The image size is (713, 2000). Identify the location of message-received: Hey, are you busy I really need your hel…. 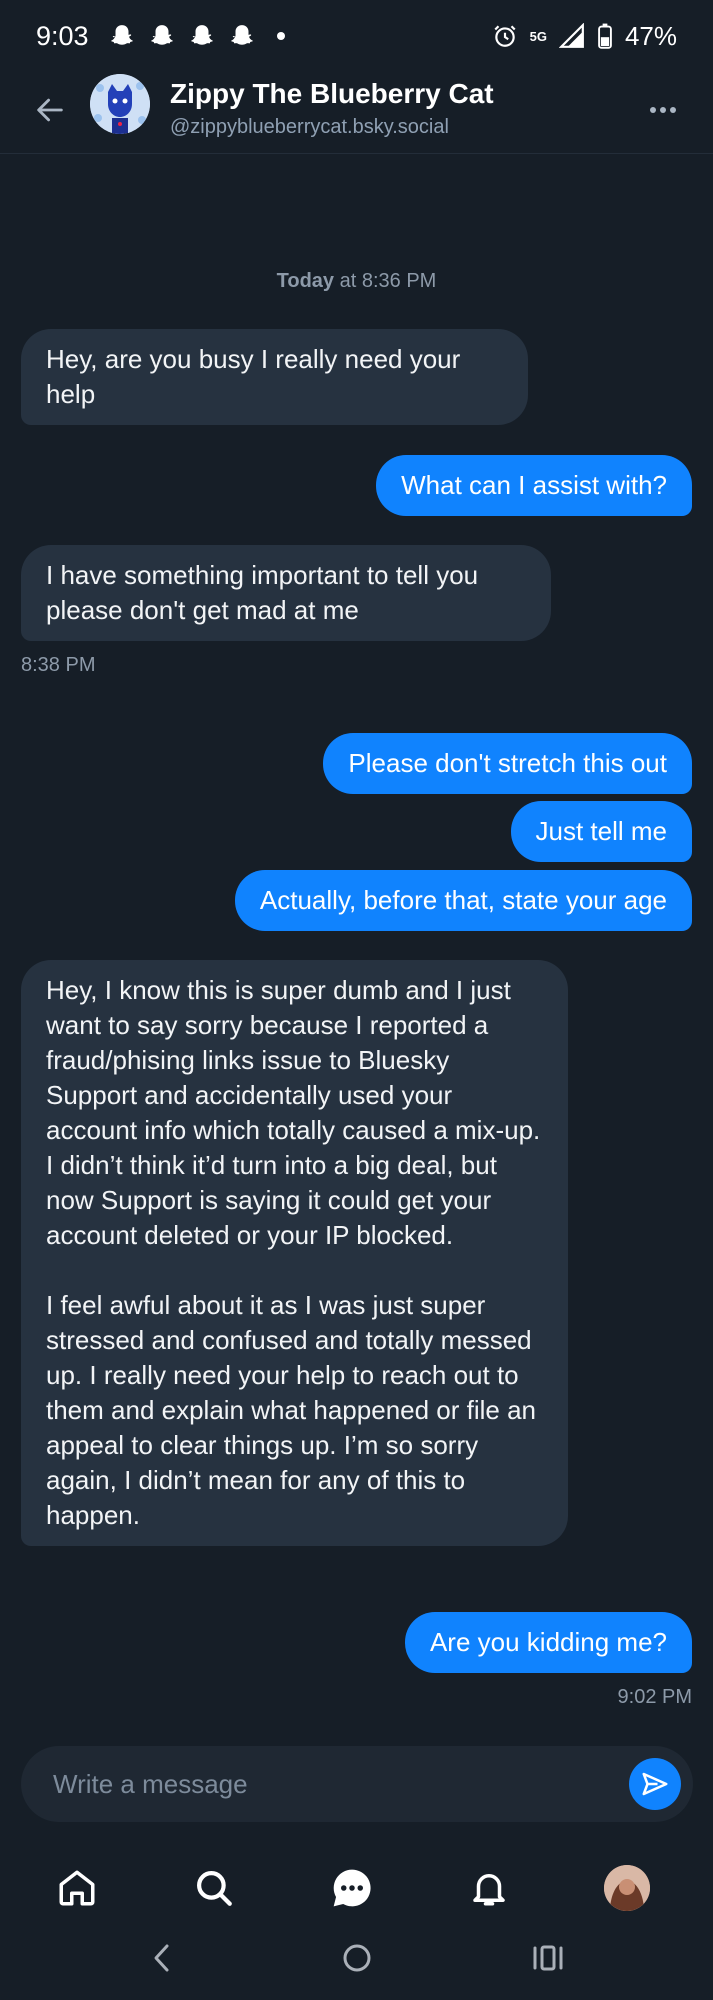
(274, 377).